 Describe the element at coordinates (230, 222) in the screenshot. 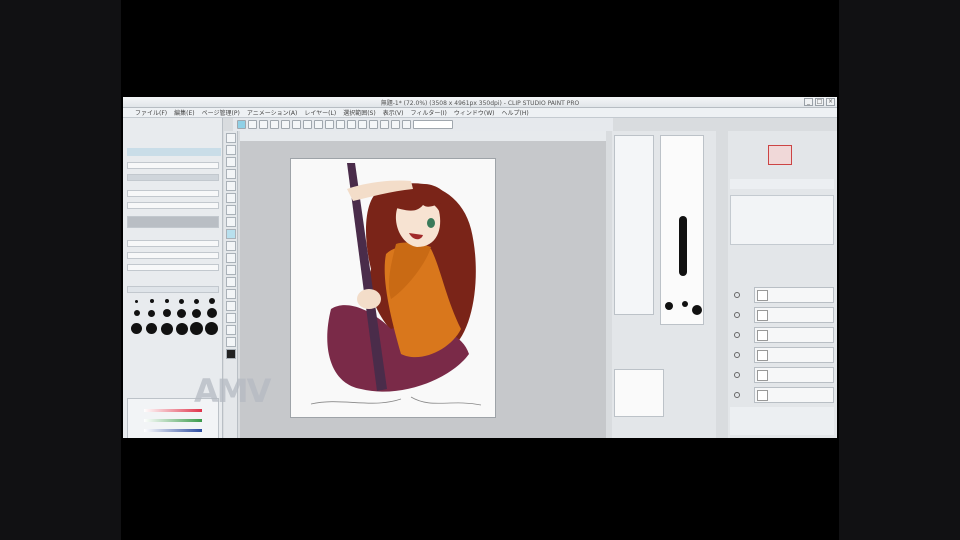

I see `airbrush-tool-icon` at that location.